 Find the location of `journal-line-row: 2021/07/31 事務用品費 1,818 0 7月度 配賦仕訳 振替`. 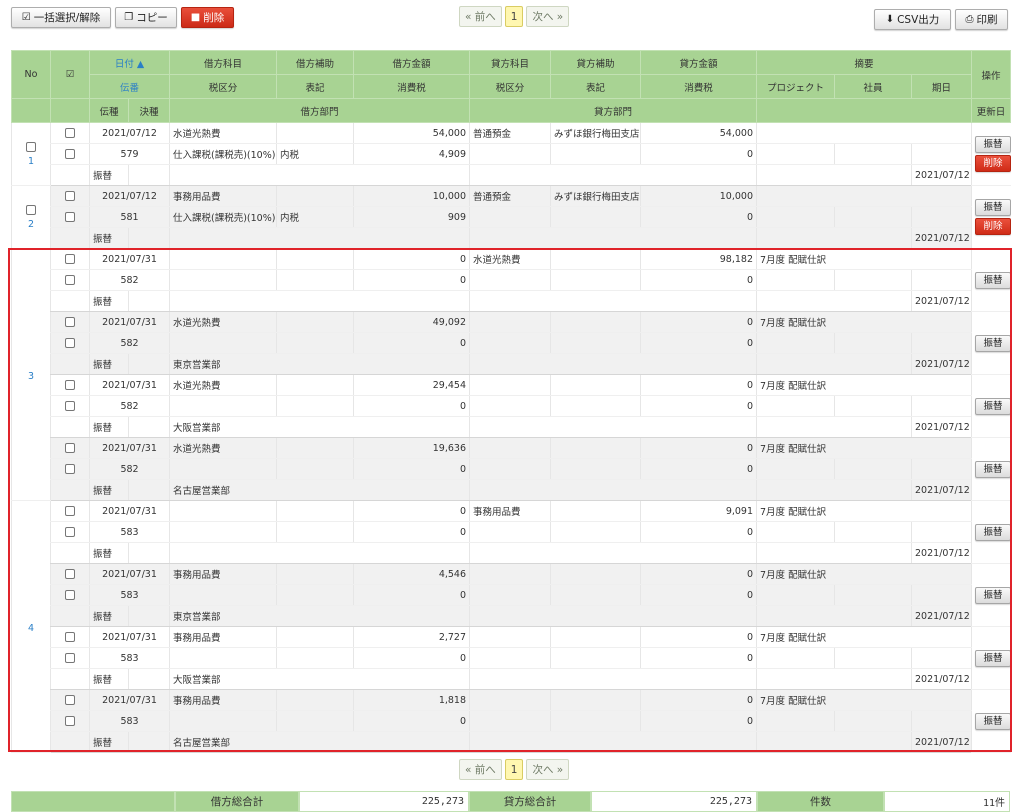

journal-line-row: 2021/07/31 事務用品費 1,818 0 7月度 配賦仕訳 振替 is located at coordinates (511, 721).